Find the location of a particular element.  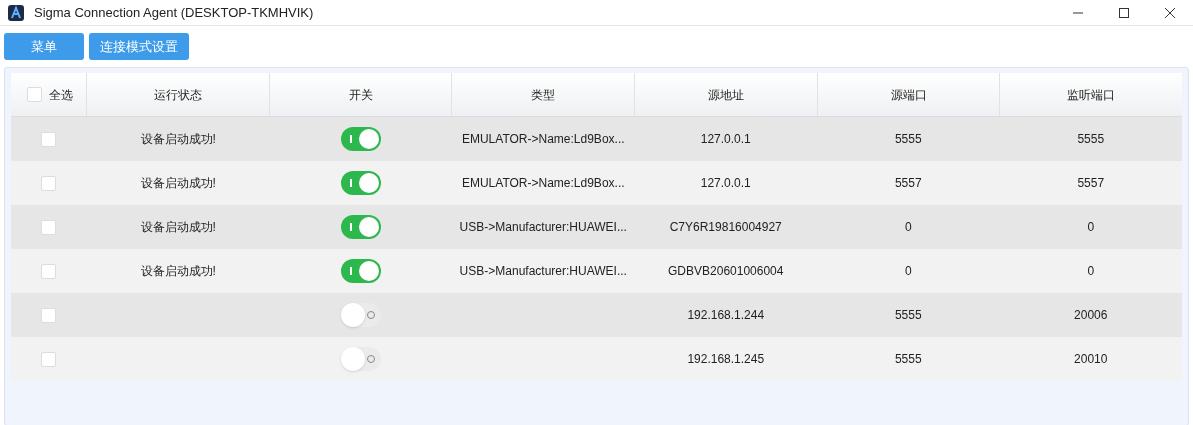

table-row: 192.168.1.245 5555 20010 is located at coordinates (596, 359).